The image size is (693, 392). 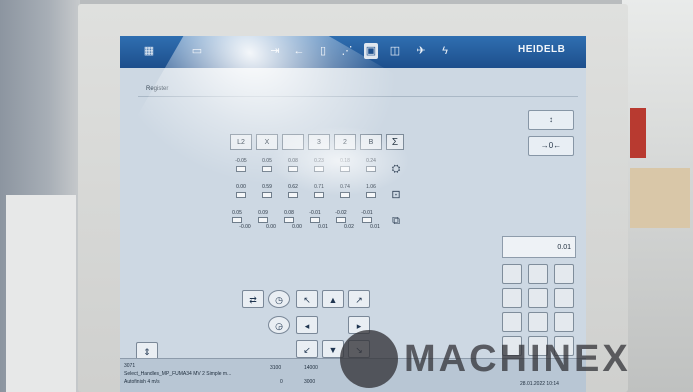 I want to click on sum-header: Σ, so click(x=395, y=142).